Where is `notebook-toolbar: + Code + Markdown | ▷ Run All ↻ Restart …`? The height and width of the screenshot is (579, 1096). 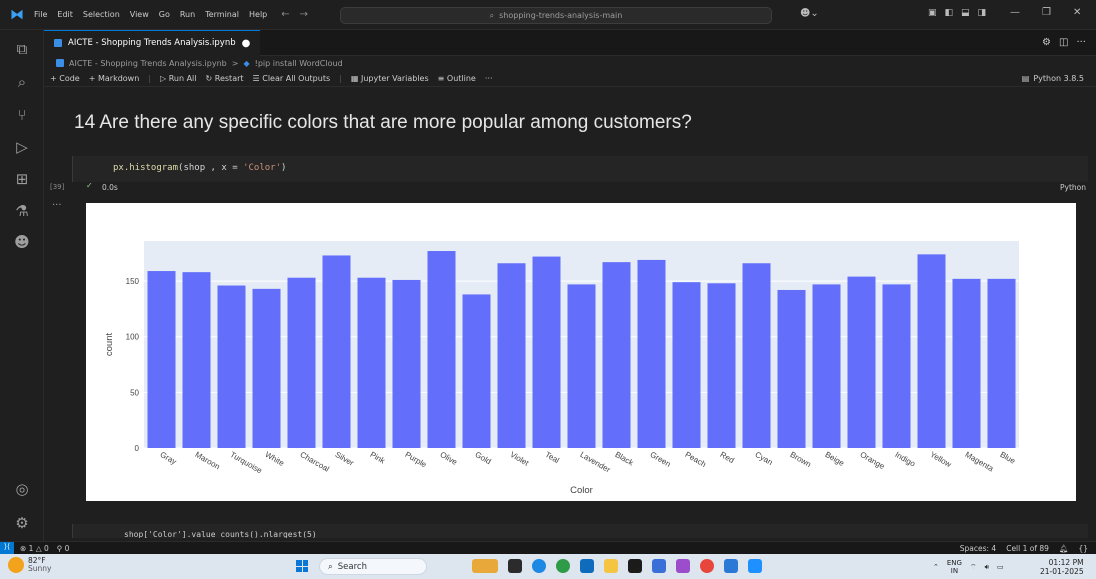
notebook-toolbar: + Code + Markdown | ▷ Run All ↻ Restart … is located at coordinates (570, 78).